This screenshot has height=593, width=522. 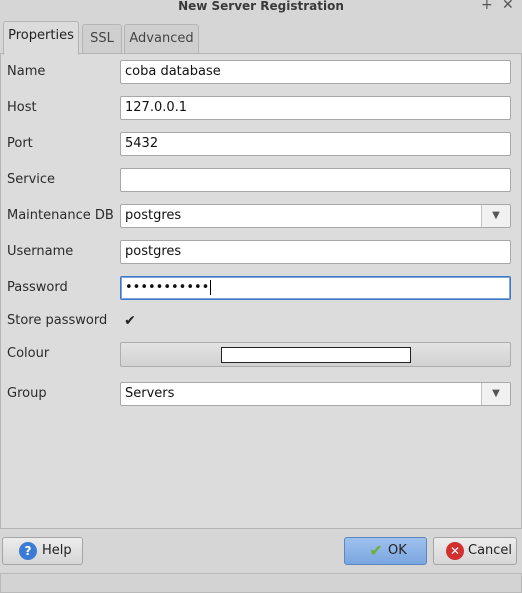 What do you see at coordinates (130, 321) in the screenshot?
I see `store-password-checkbox: ✔` at bounding box center [130, 321].